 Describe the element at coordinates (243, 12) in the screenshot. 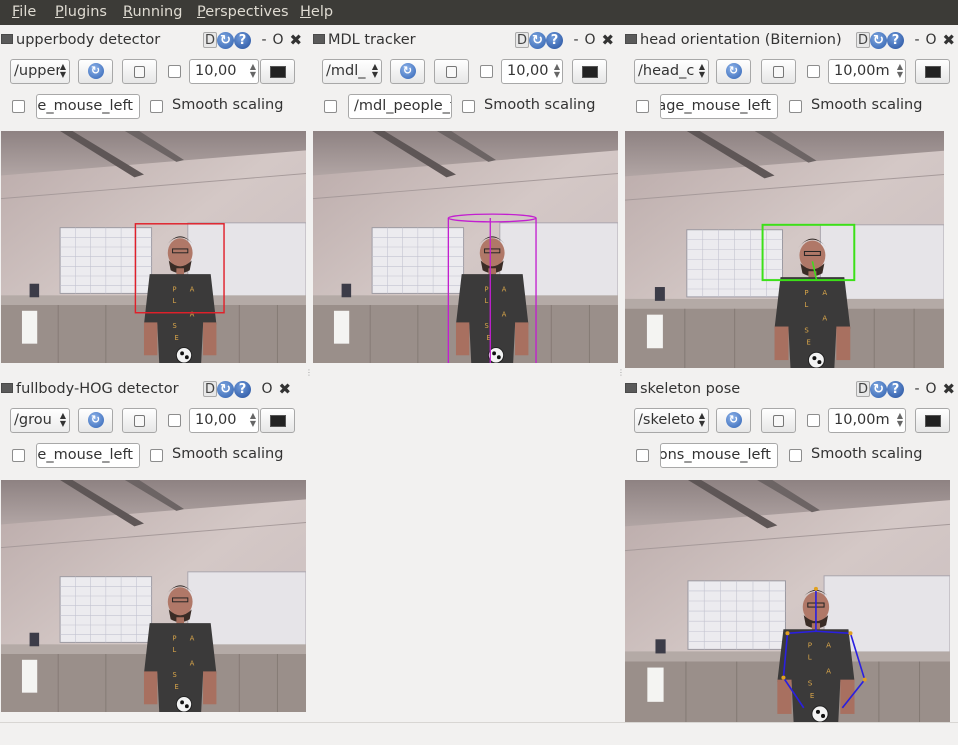

I see `menu-perspectives: Perspectives` at that location.